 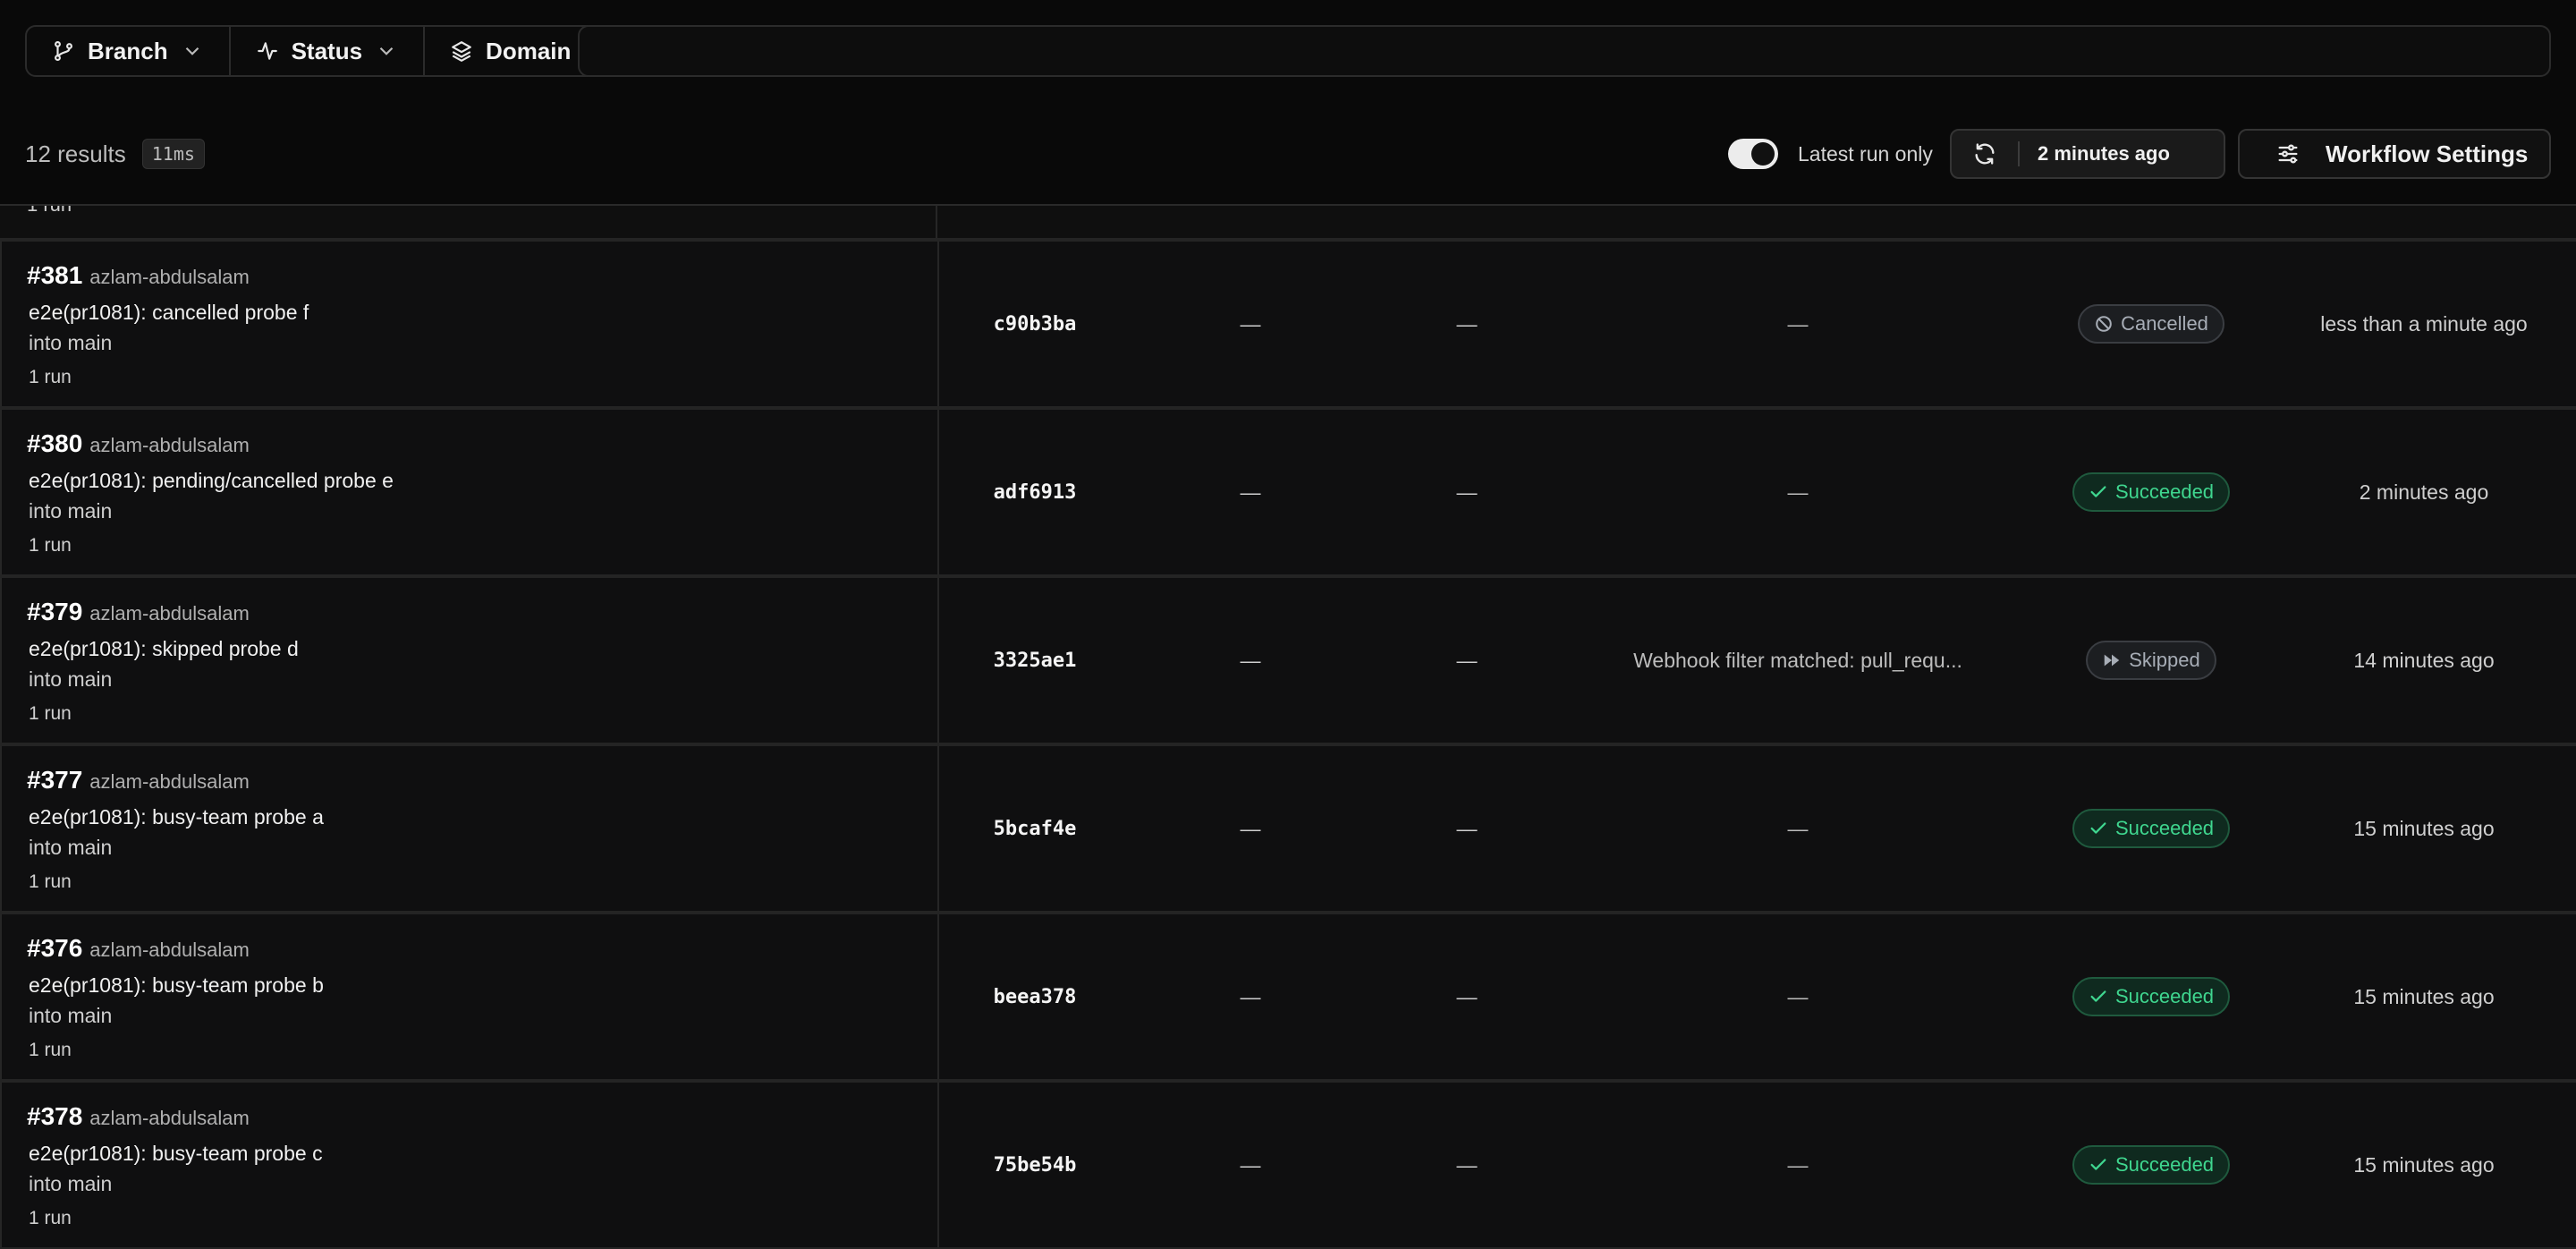 What do you see at coordinates (2112, 660) in the screenshot?
I see `fast-forward-icon` at bounding box center [2112, 660].